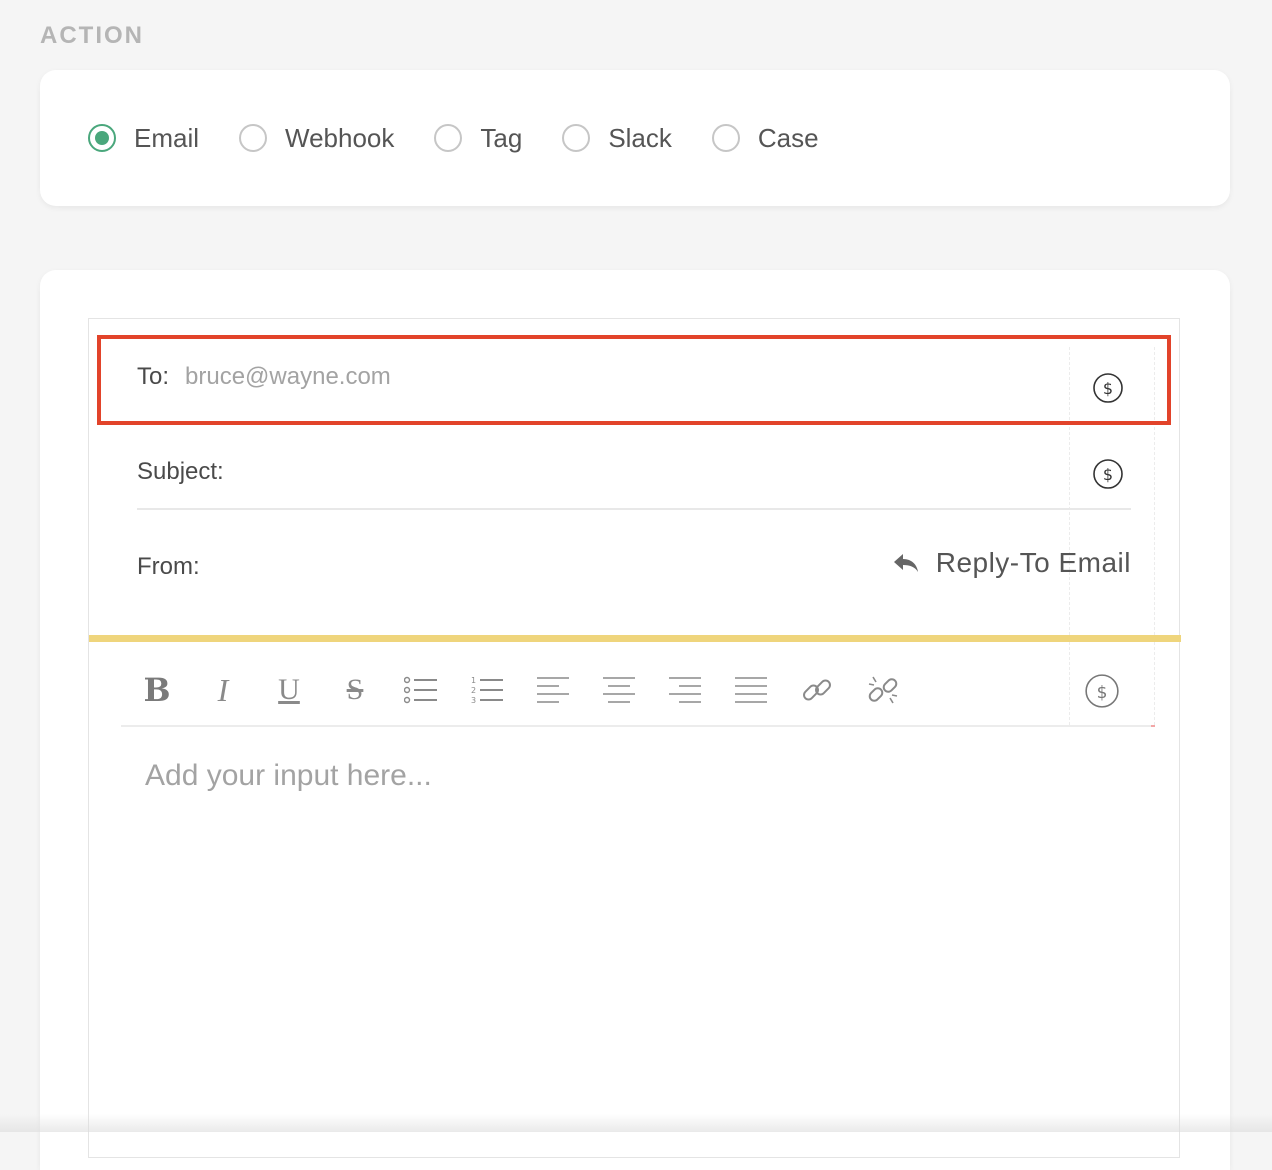 Image resolution: width=1272 pixels, height=1170 pixels. I want to click on radio-slack: Slack, so click(617, 138).